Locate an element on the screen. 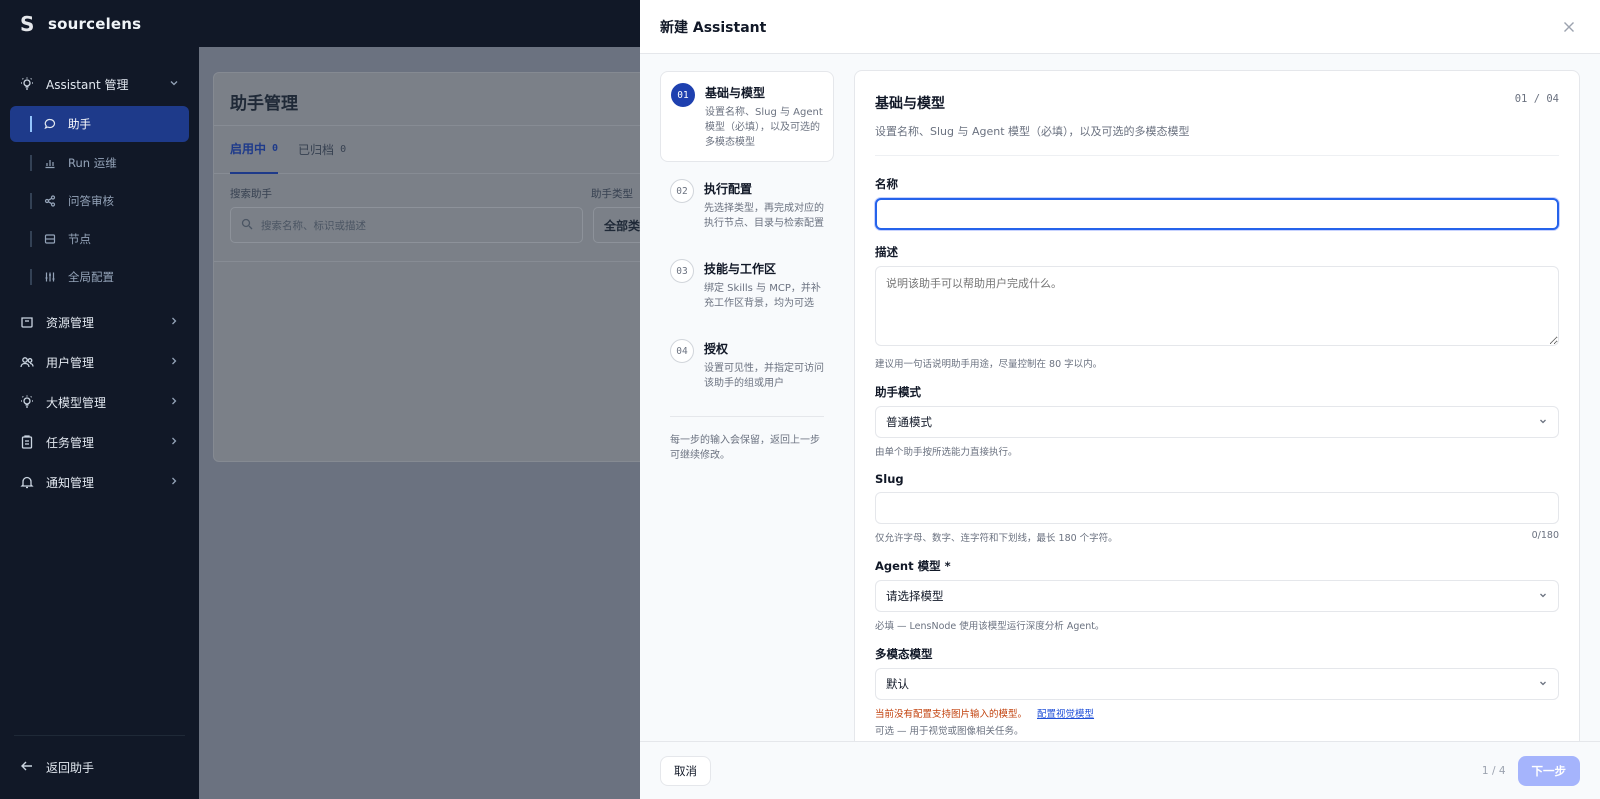 The image size is (1600, 799). step-desc: 设置名称、Slug 与 Agent 模型（必填），以及可选的多模态模型 is located at coordinates (764, 127).